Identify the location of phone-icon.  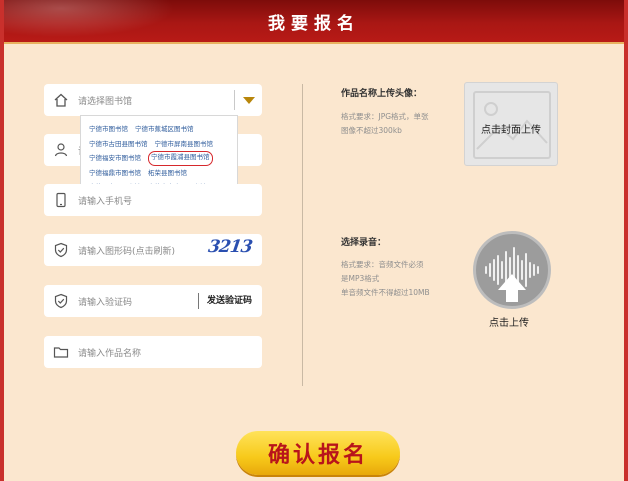
(61, 200).